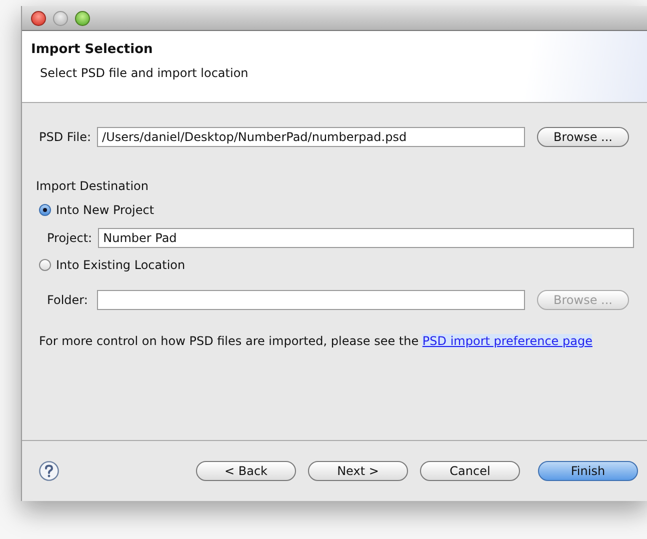 Image resolution: width=647 pixels, height=539 pixels. Describe the element at coordinates (366, 238) in the screenshot. I see `project-field: Number Pad` at that location.